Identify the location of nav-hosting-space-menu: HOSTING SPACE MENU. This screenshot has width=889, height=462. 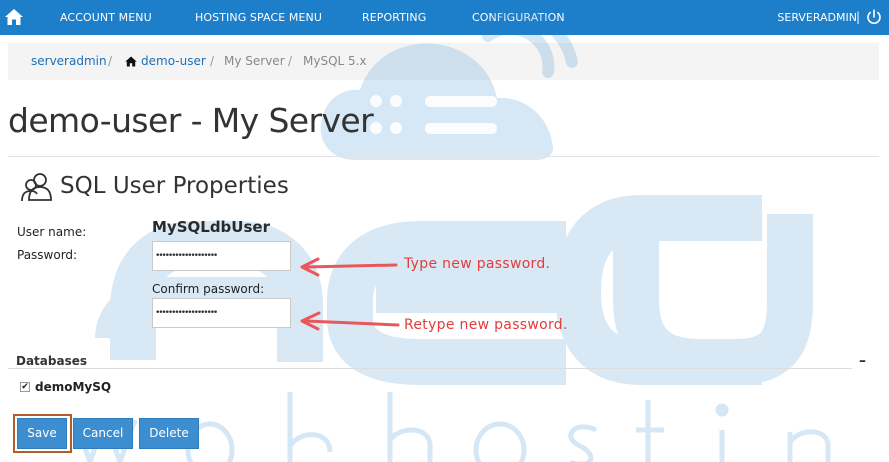
(258, 17).